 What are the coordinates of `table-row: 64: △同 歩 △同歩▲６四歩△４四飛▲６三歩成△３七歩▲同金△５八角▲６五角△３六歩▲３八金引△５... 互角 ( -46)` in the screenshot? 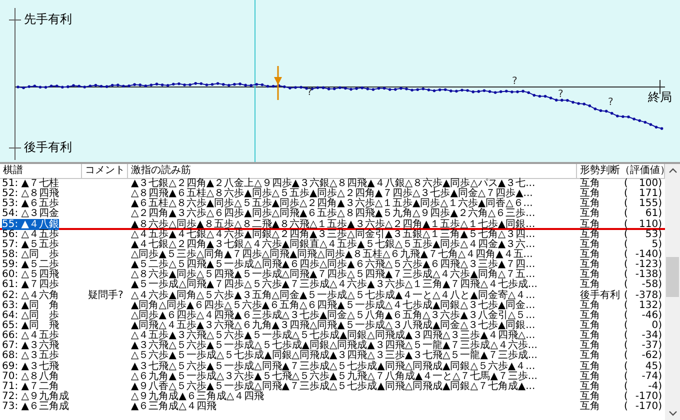 It's located at (332, 315).